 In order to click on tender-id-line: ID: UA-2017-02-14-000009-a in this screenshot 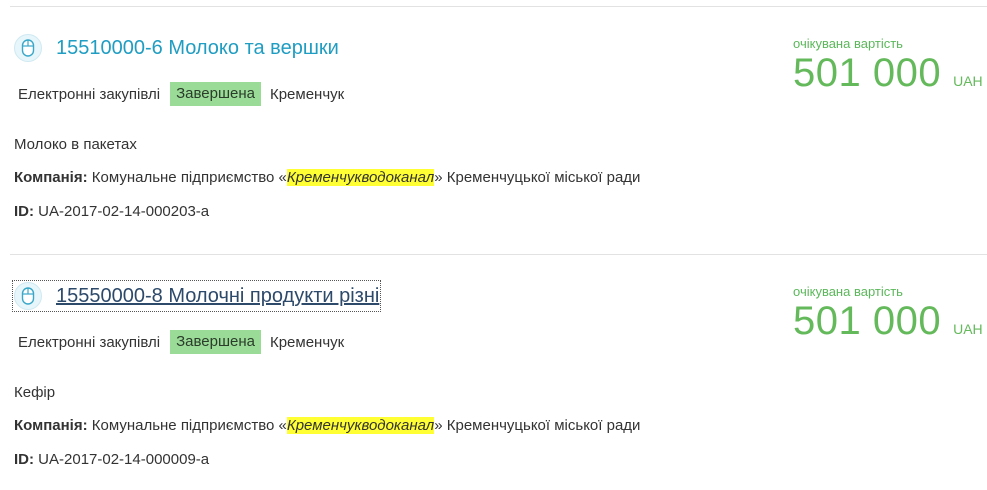, I will do `click(111, 459)`.